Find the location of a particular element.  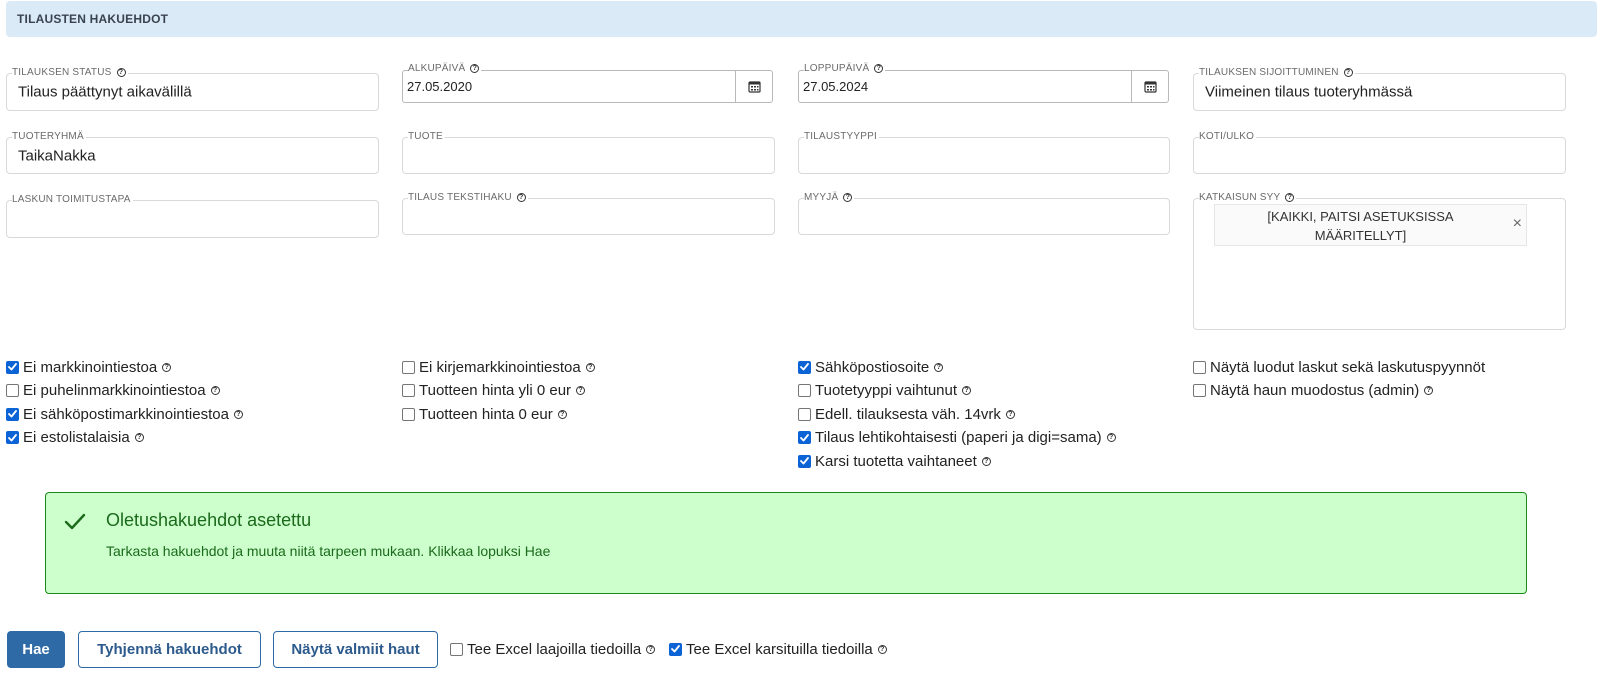

product-group-field: TUOTERYHMÄ TaikaNakka is located at coordinates (192, 152).